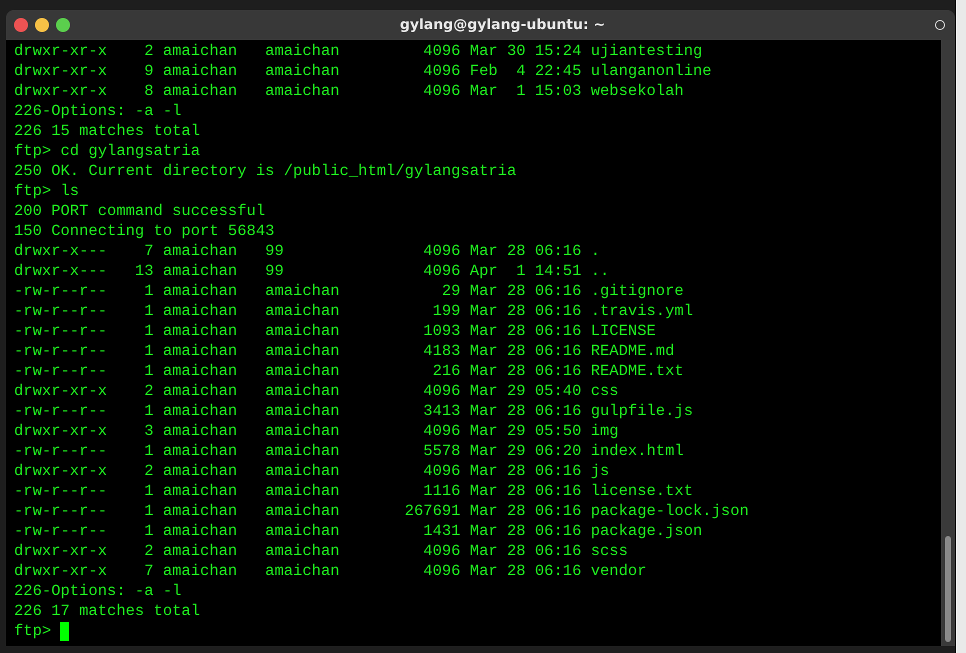 Image resolution: width=966 pixels, height=653 pixels. Describe the element at coordinates (344, 351) in the screenshot. I see `terminal-line: -rw-r--r-- 1 amaichan amaichan 4183 Mar 28 06:16 README.md` at that location.